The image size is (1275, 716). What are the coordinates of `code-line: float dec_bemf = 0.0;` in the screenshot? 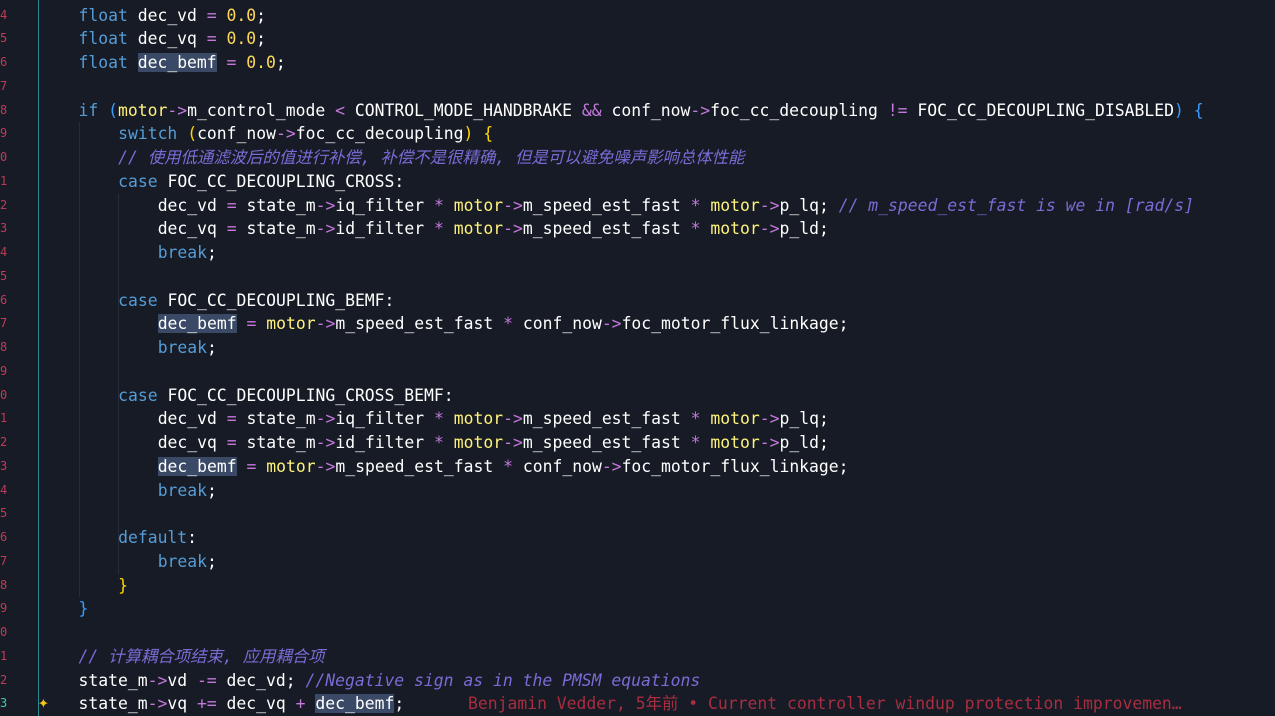 It's located at (637, 63).